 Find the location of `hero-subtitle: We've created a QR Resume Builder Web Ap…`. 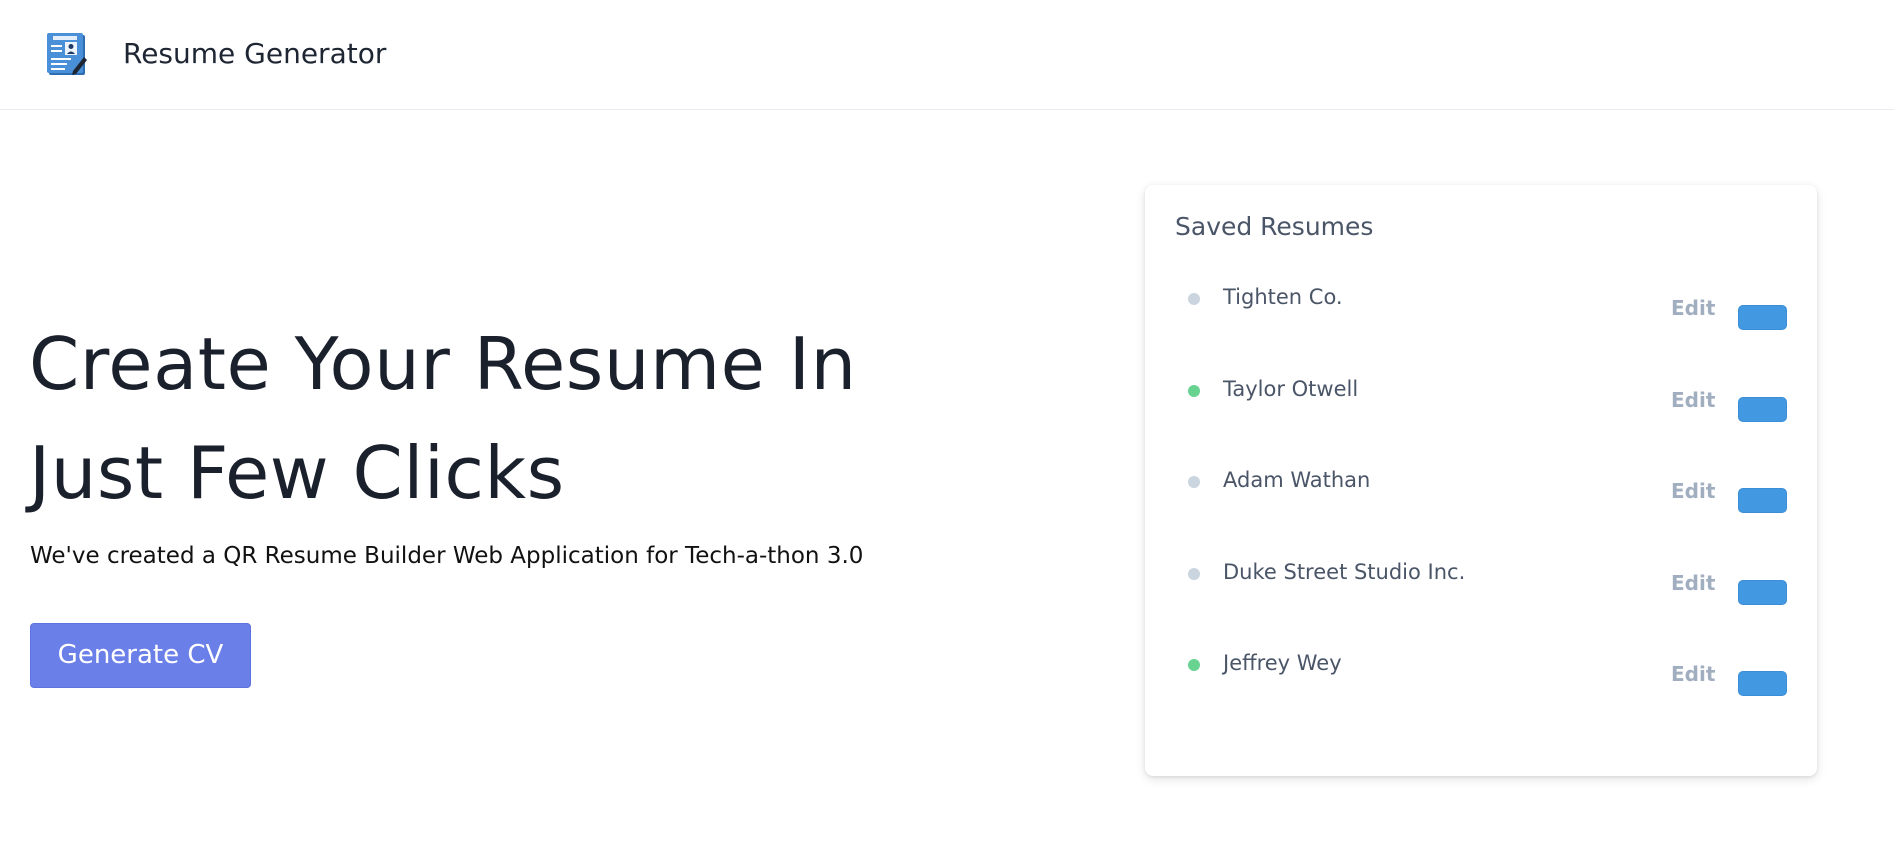

hero-subtitle: We've created a QR Resume Builder Web Ap… is located at coordinates (447, 556).